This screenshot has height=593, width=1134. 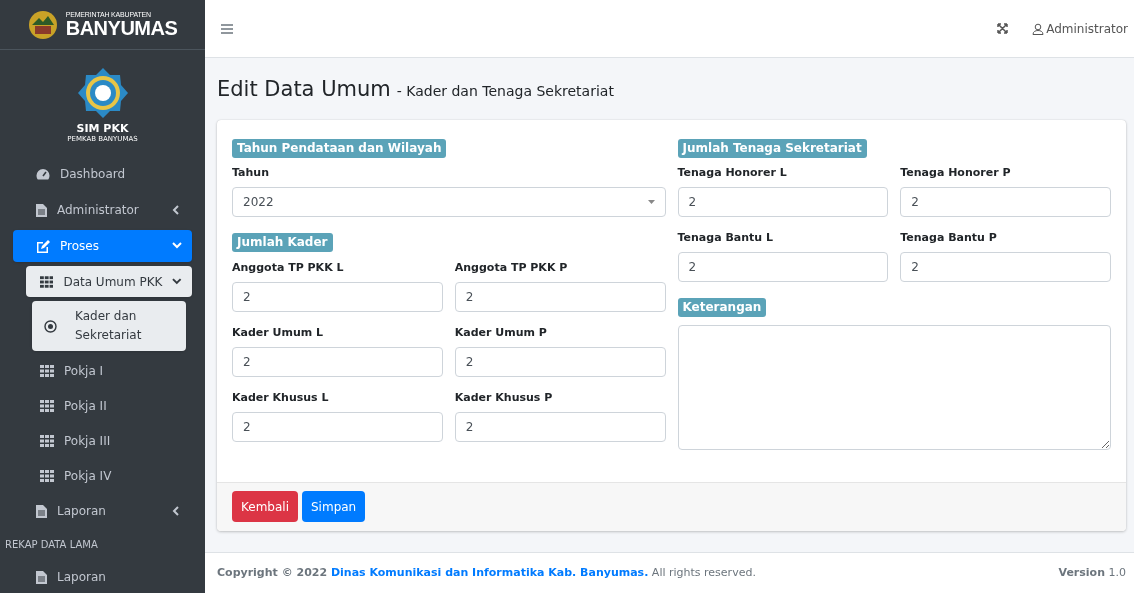 What do you see at coordinates (725, 237) in the screenshot?
I see `field-label: Tenaga Bantu L` at bounding box center [725, 237].